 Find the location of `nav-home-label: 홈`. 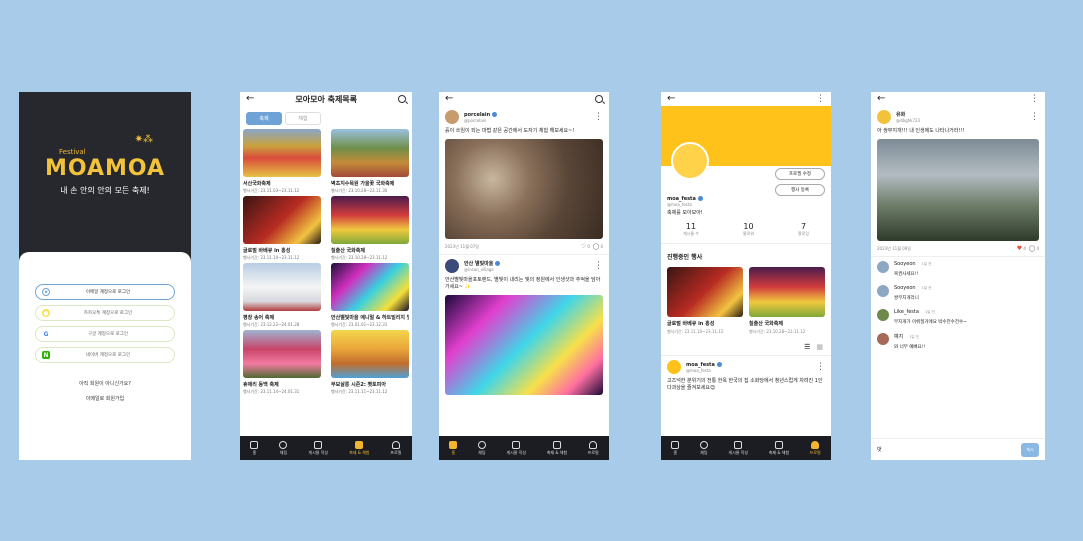

nav-home-label: 홈 is located at coordinates (453, 452).